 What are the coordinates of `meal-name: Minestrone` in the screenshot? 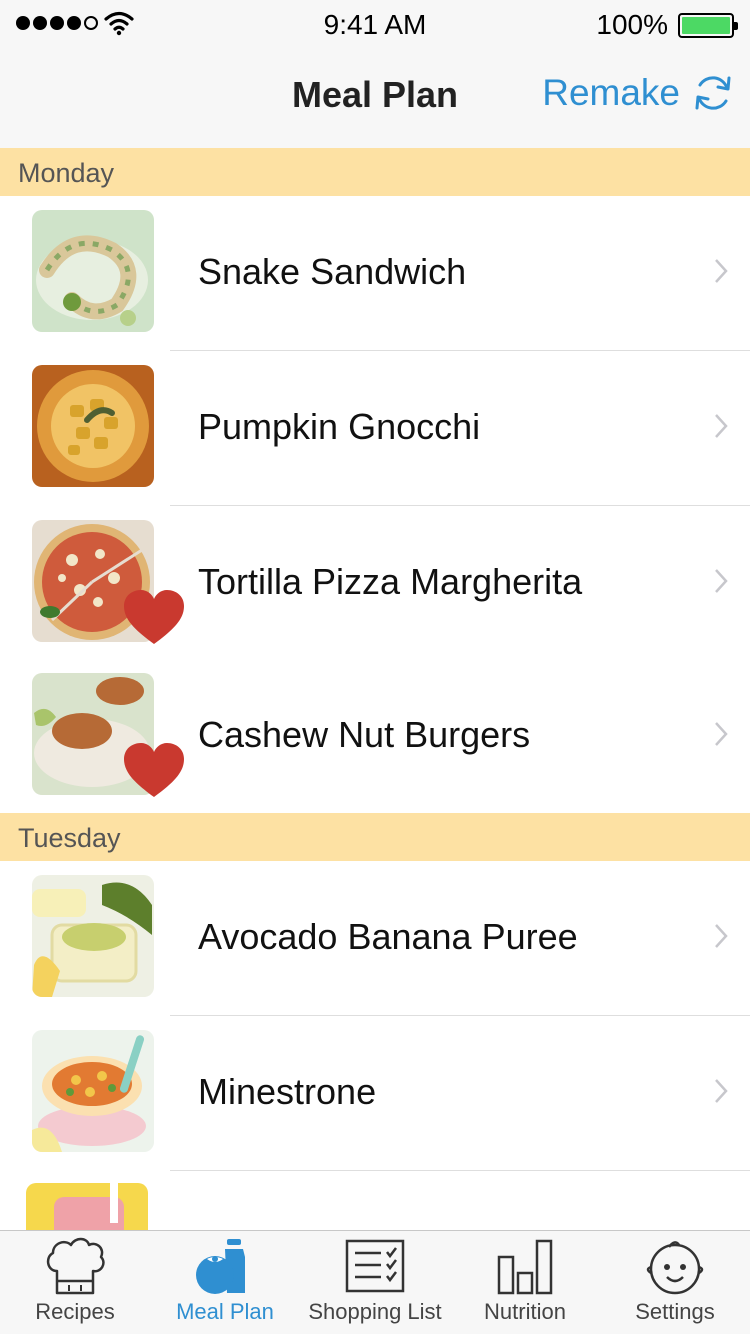 It's located at (287, 1091).